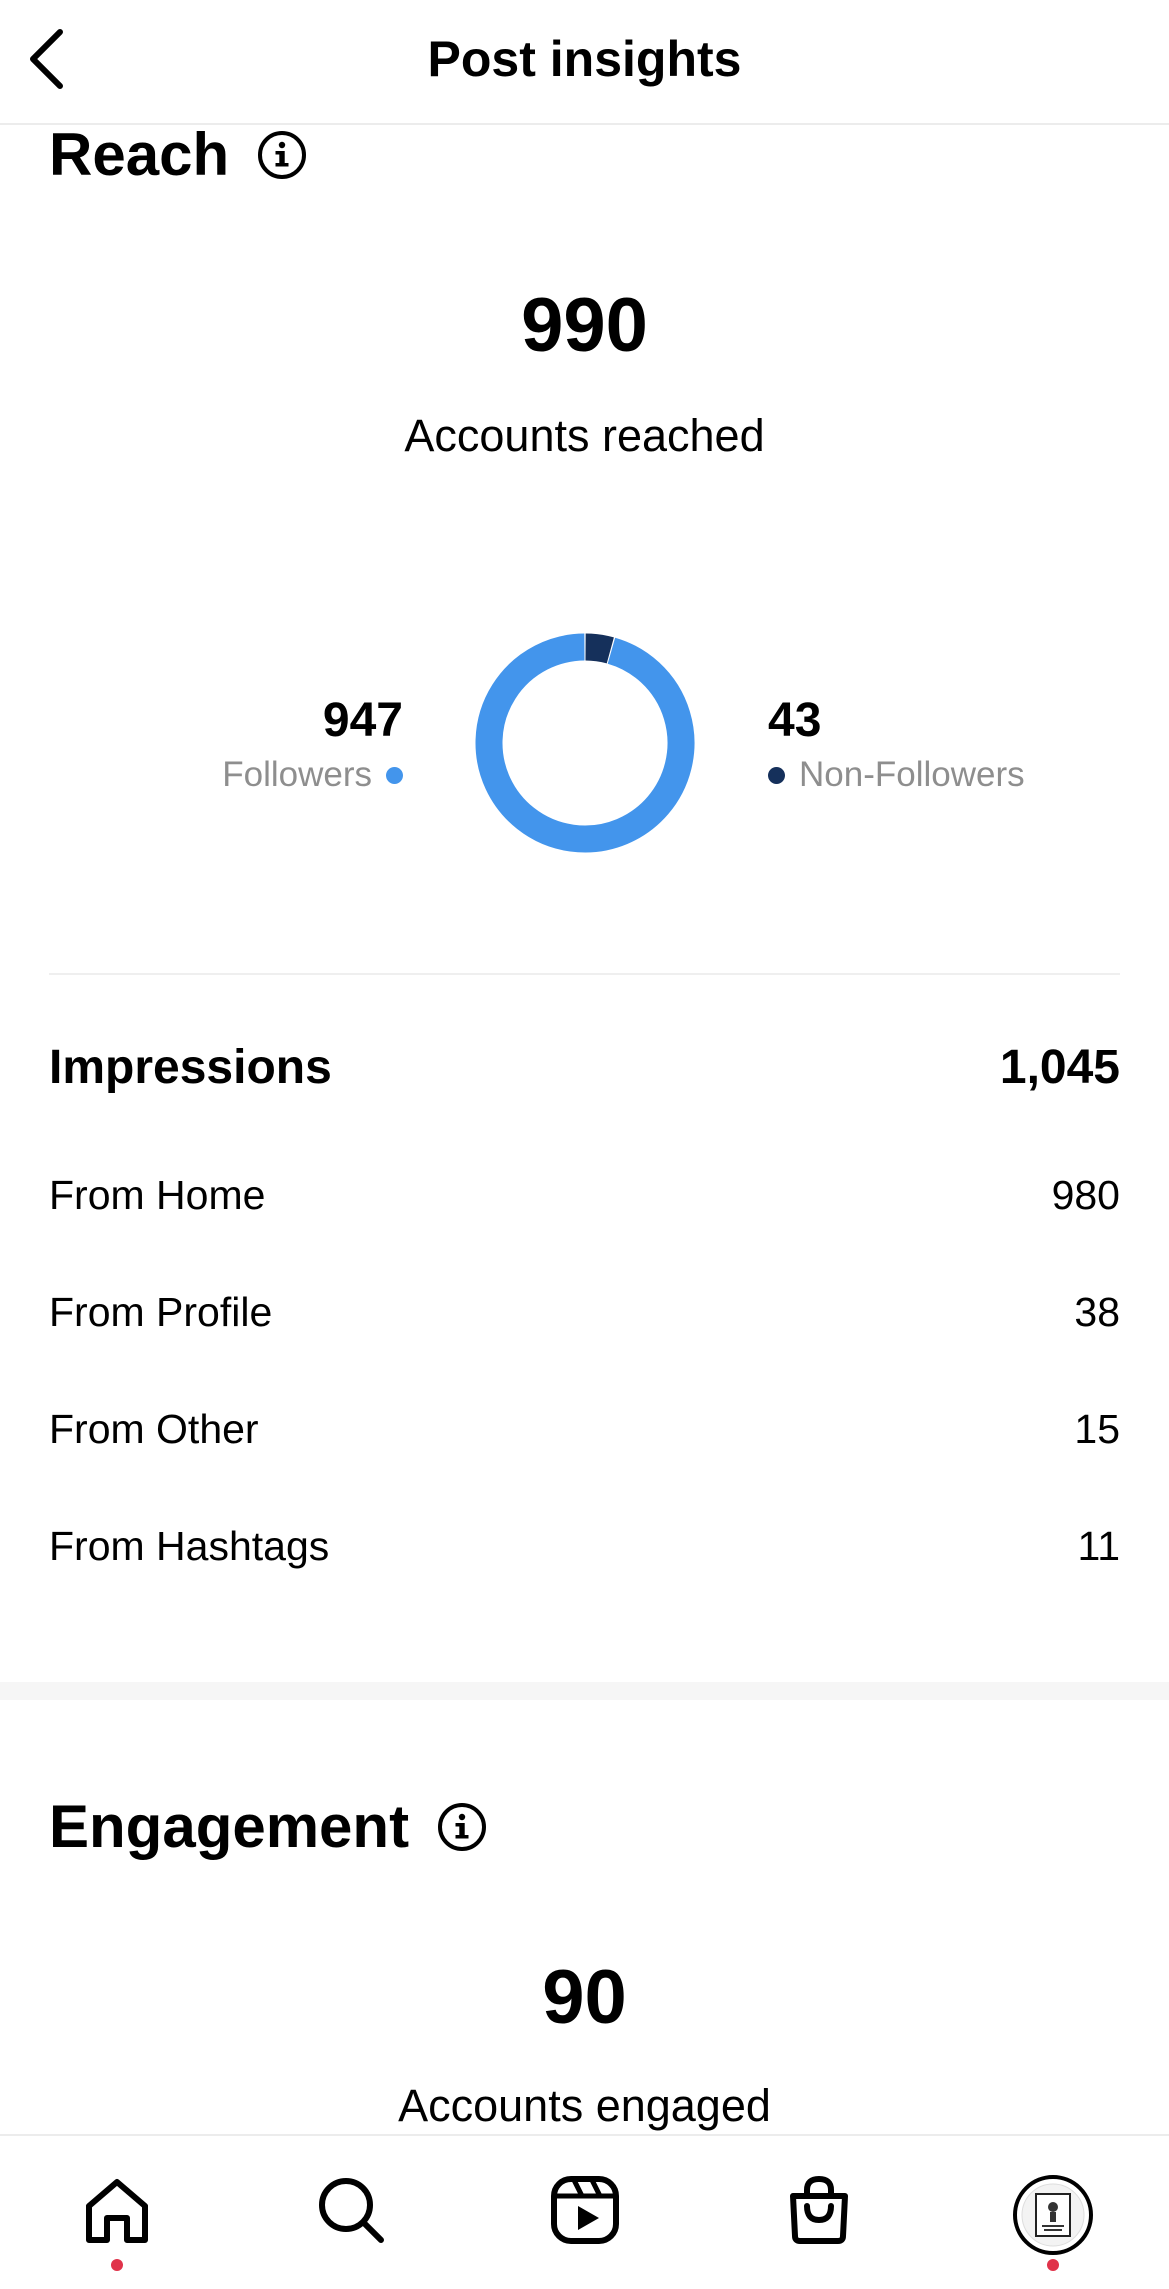  What do you see at coordinates (584, 1997) in the screenshot?
I see `accounts-engaged-count: 90` at bounding box center [584, 1997].